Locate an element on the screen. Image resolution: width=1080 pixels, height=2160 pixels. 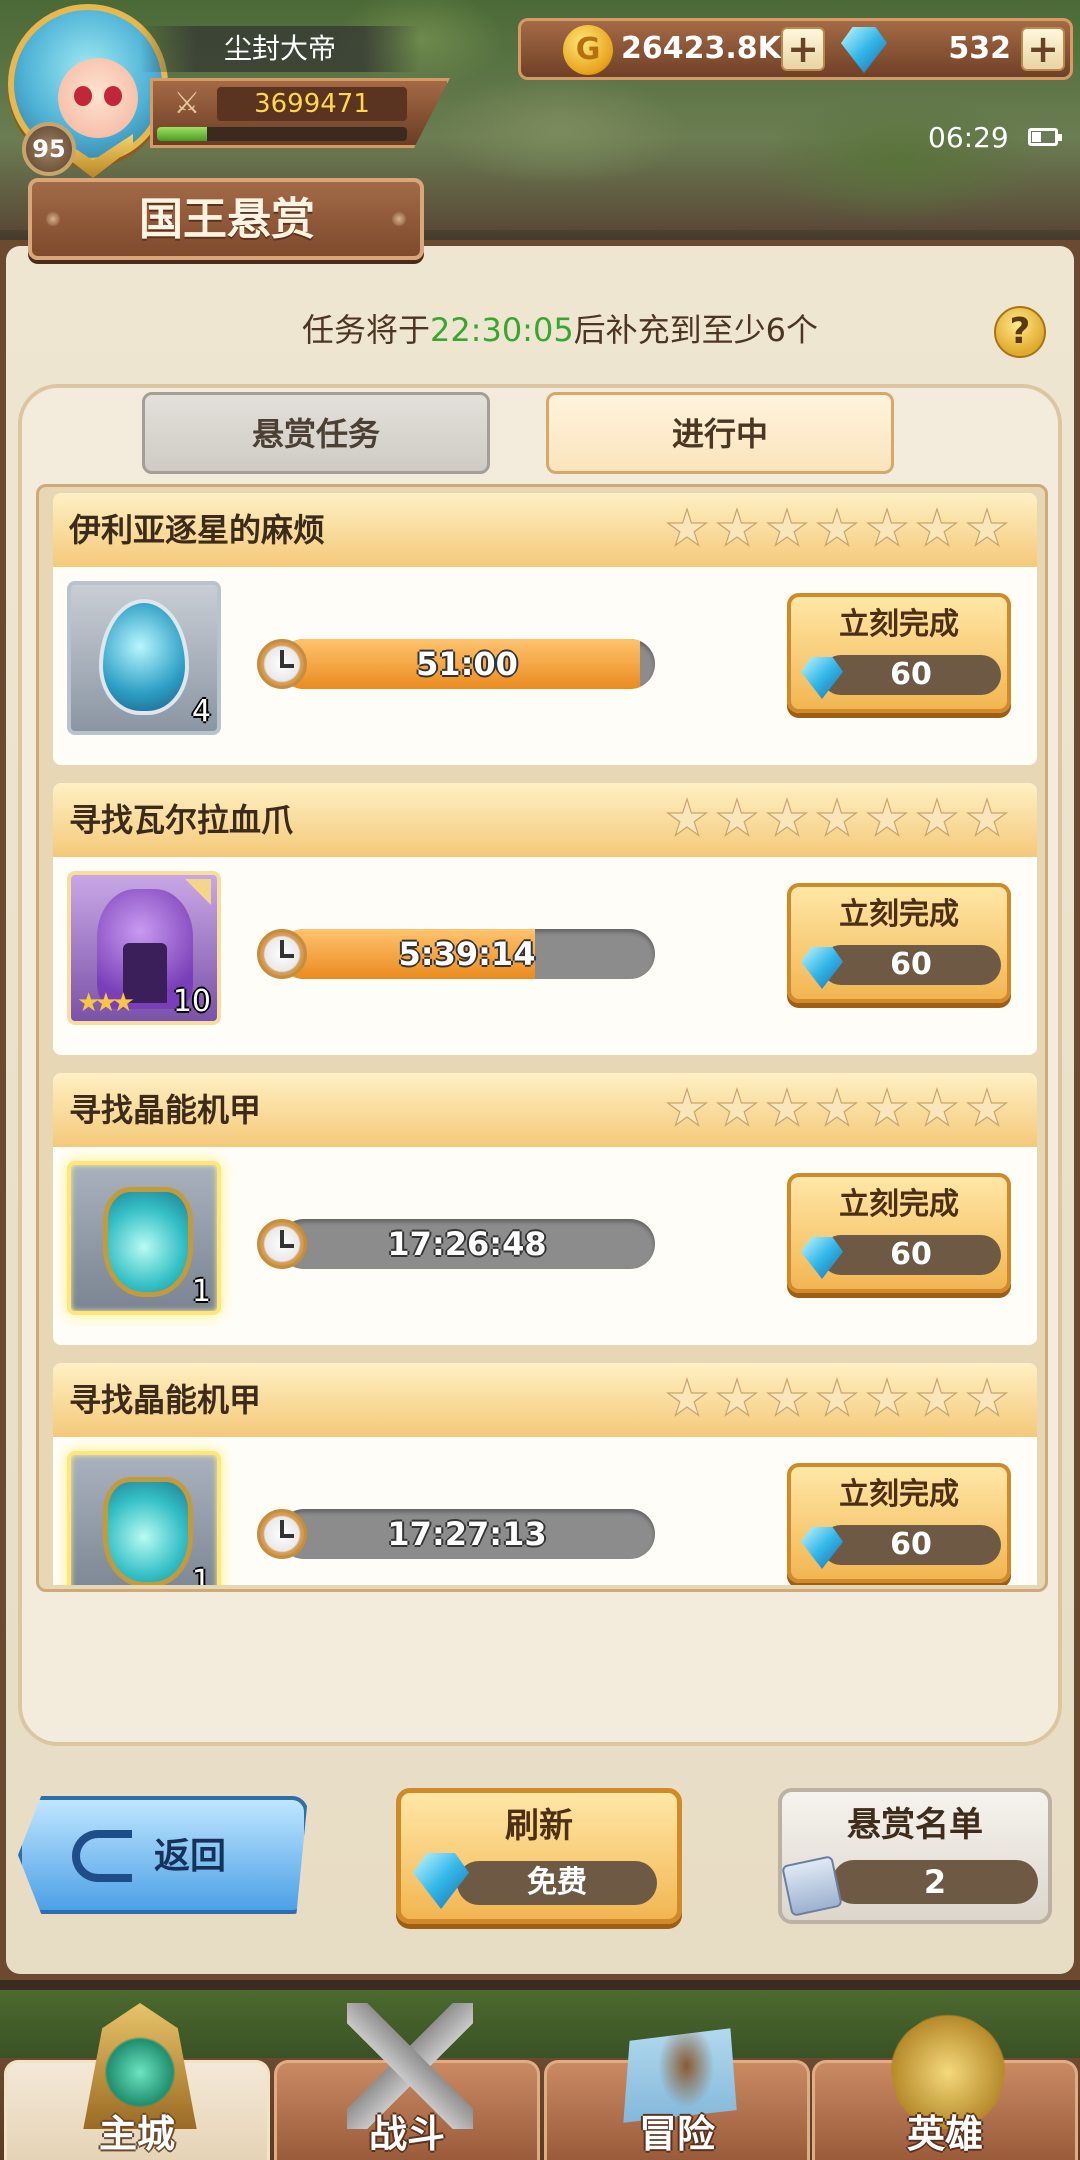
refill-suffix: 后补充到至少6个 is located at coordinates (696, 330).